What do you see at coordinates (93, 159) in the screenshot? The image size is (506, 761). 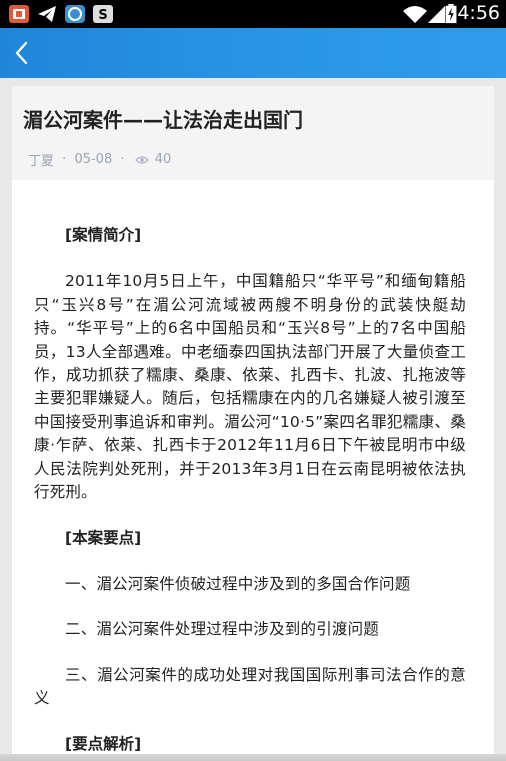 I see `publish-date: 05-08` at bounding box center [93, 159].